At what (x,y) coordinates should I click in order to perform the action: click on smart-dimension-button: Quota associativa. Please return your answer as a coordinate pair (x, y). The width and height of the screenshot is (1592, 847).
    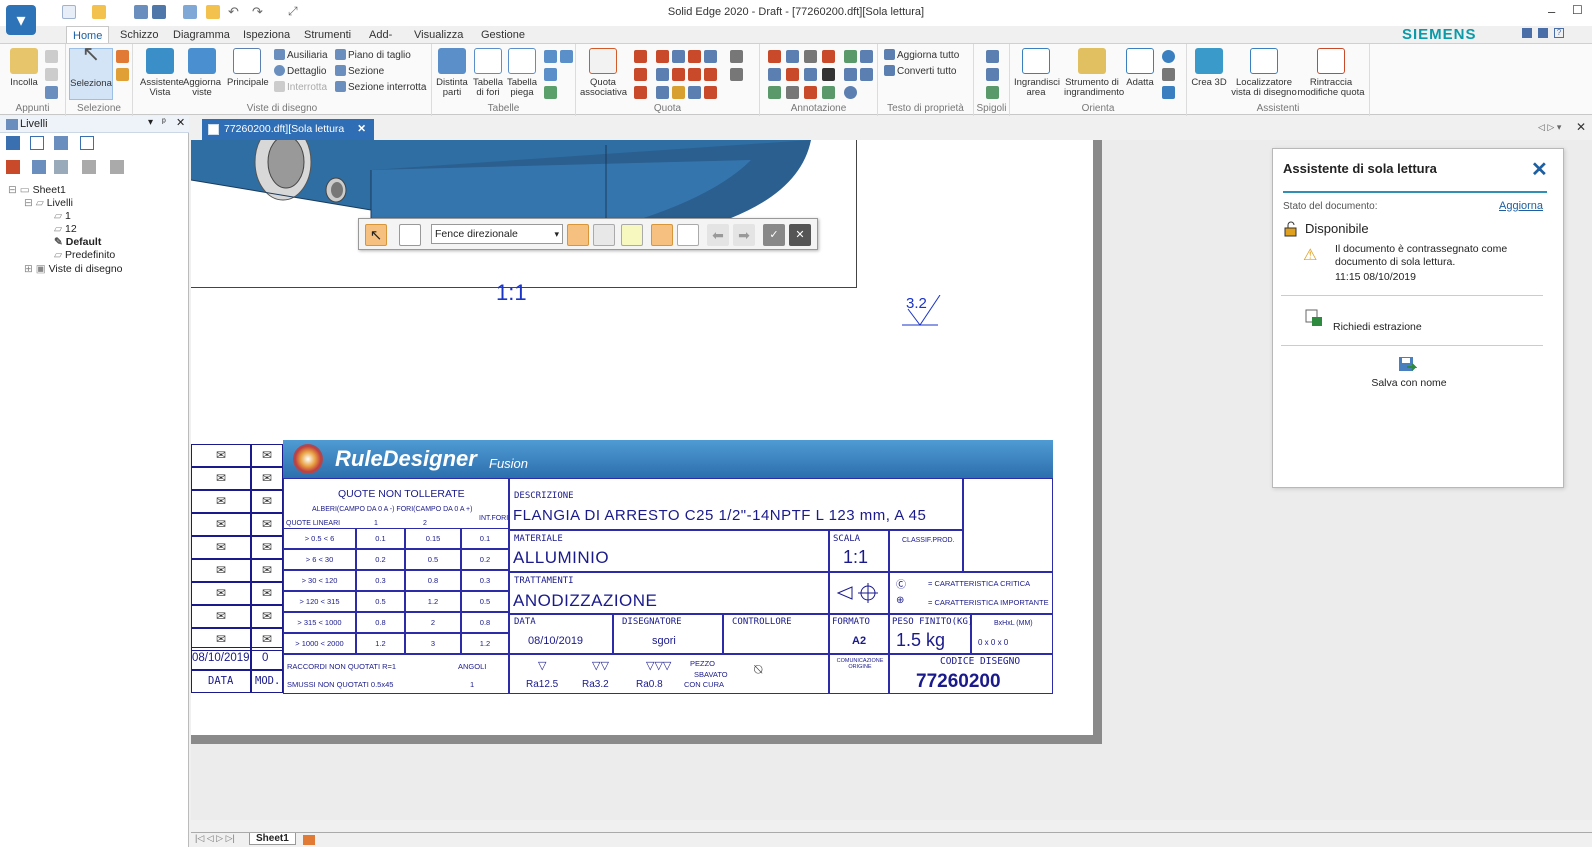
    Looking at the image, I should click on (603, 73).